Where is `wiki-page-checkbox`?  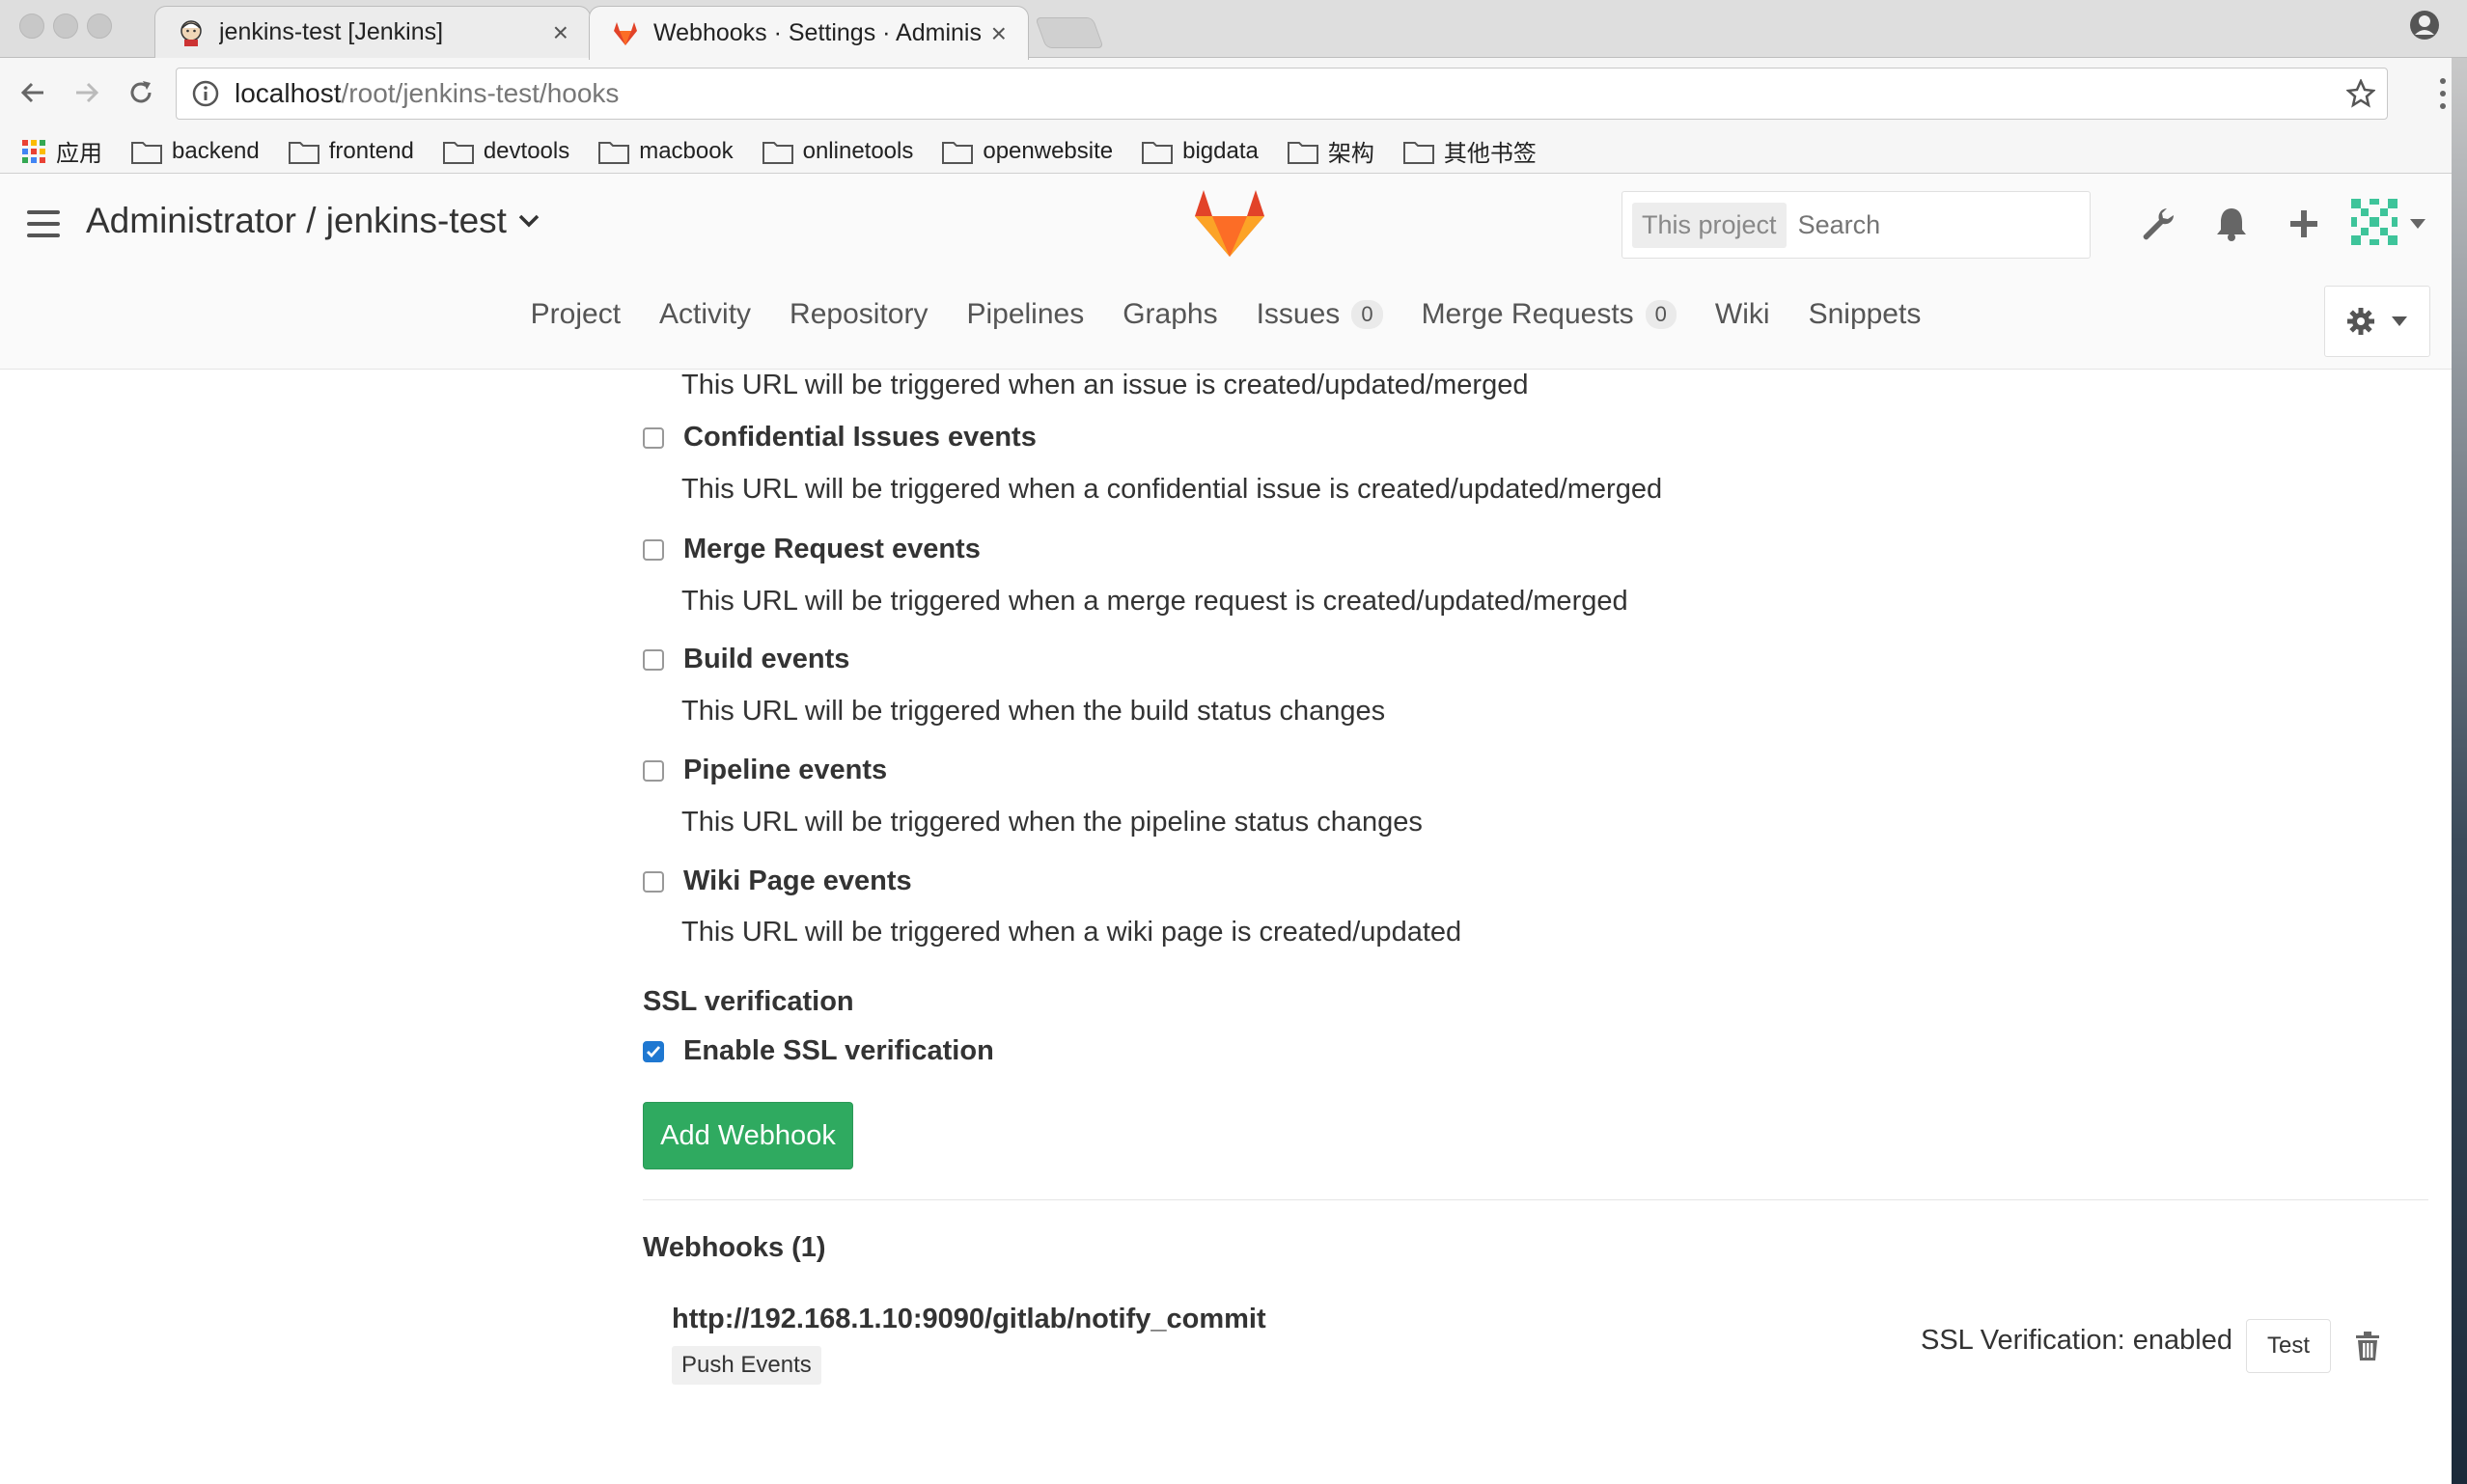 wiki-page-checkbox is located at coordinates (653, 881).